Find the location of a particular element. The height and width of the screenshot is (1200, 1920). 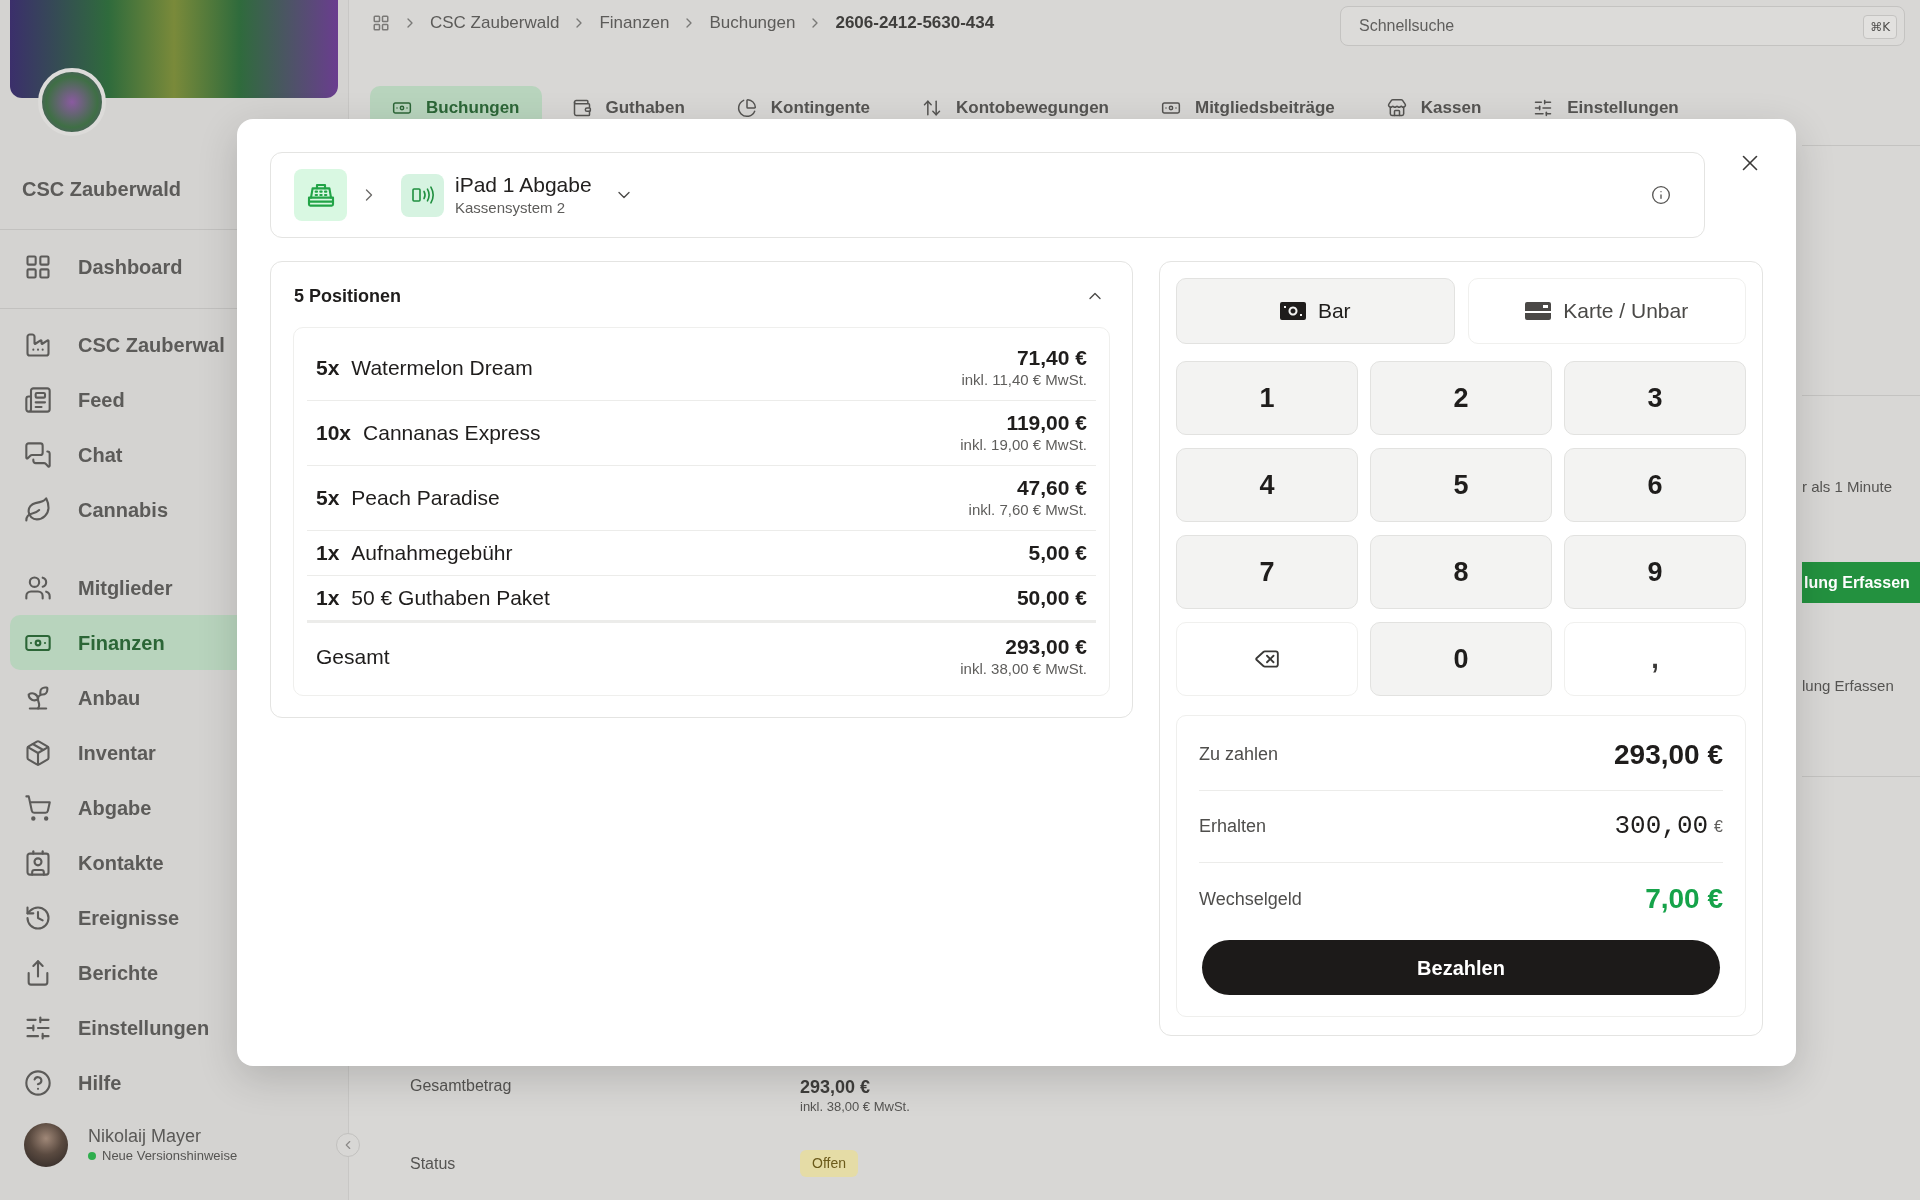

item-name: Cannanas Express is located at coordinates (452, 433).